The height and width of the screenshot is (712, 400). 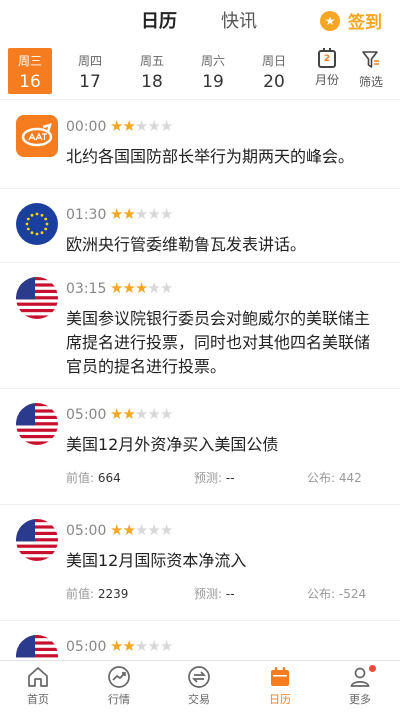 I want to click on nav-trade: 交易, so click(x=199, y=686).